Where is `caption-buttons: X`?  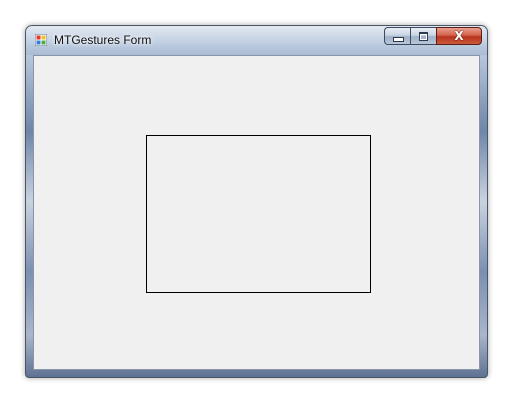
caption-buttons: X is located at coordinates (433, 36).